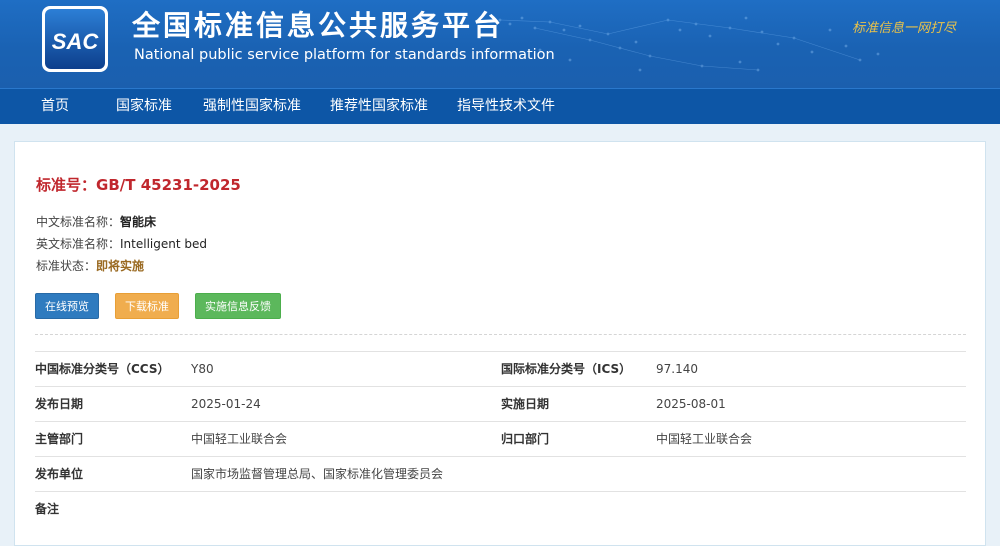 The image size is (1000, 546). What do you see at coordinates (318, 25) in the screenshot?
I see `site-title-cn: 全国标准信息公共服务平台` at bounding box center [318, 25].